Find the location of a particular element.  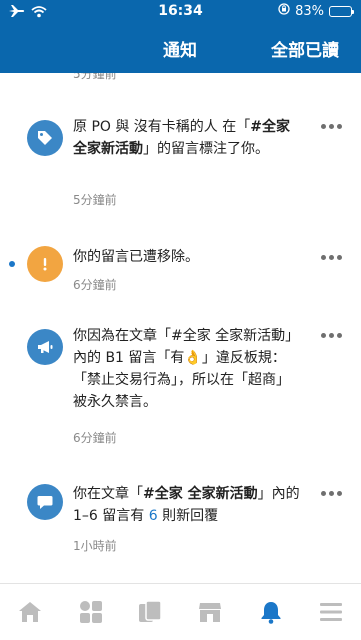

bell-icon is located at coordinates (271, 612).